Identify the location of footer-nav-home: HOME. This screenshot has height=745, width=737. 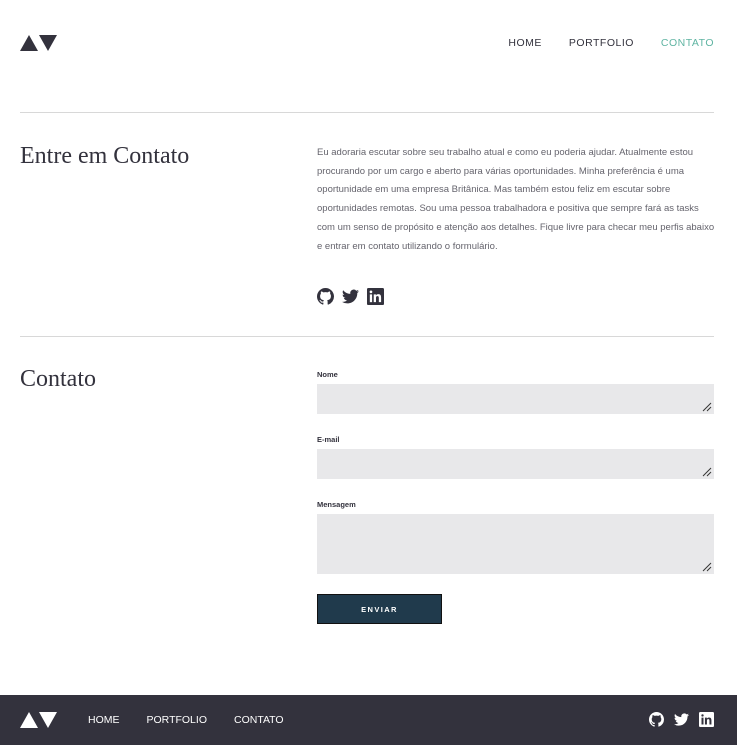
(104, 720).